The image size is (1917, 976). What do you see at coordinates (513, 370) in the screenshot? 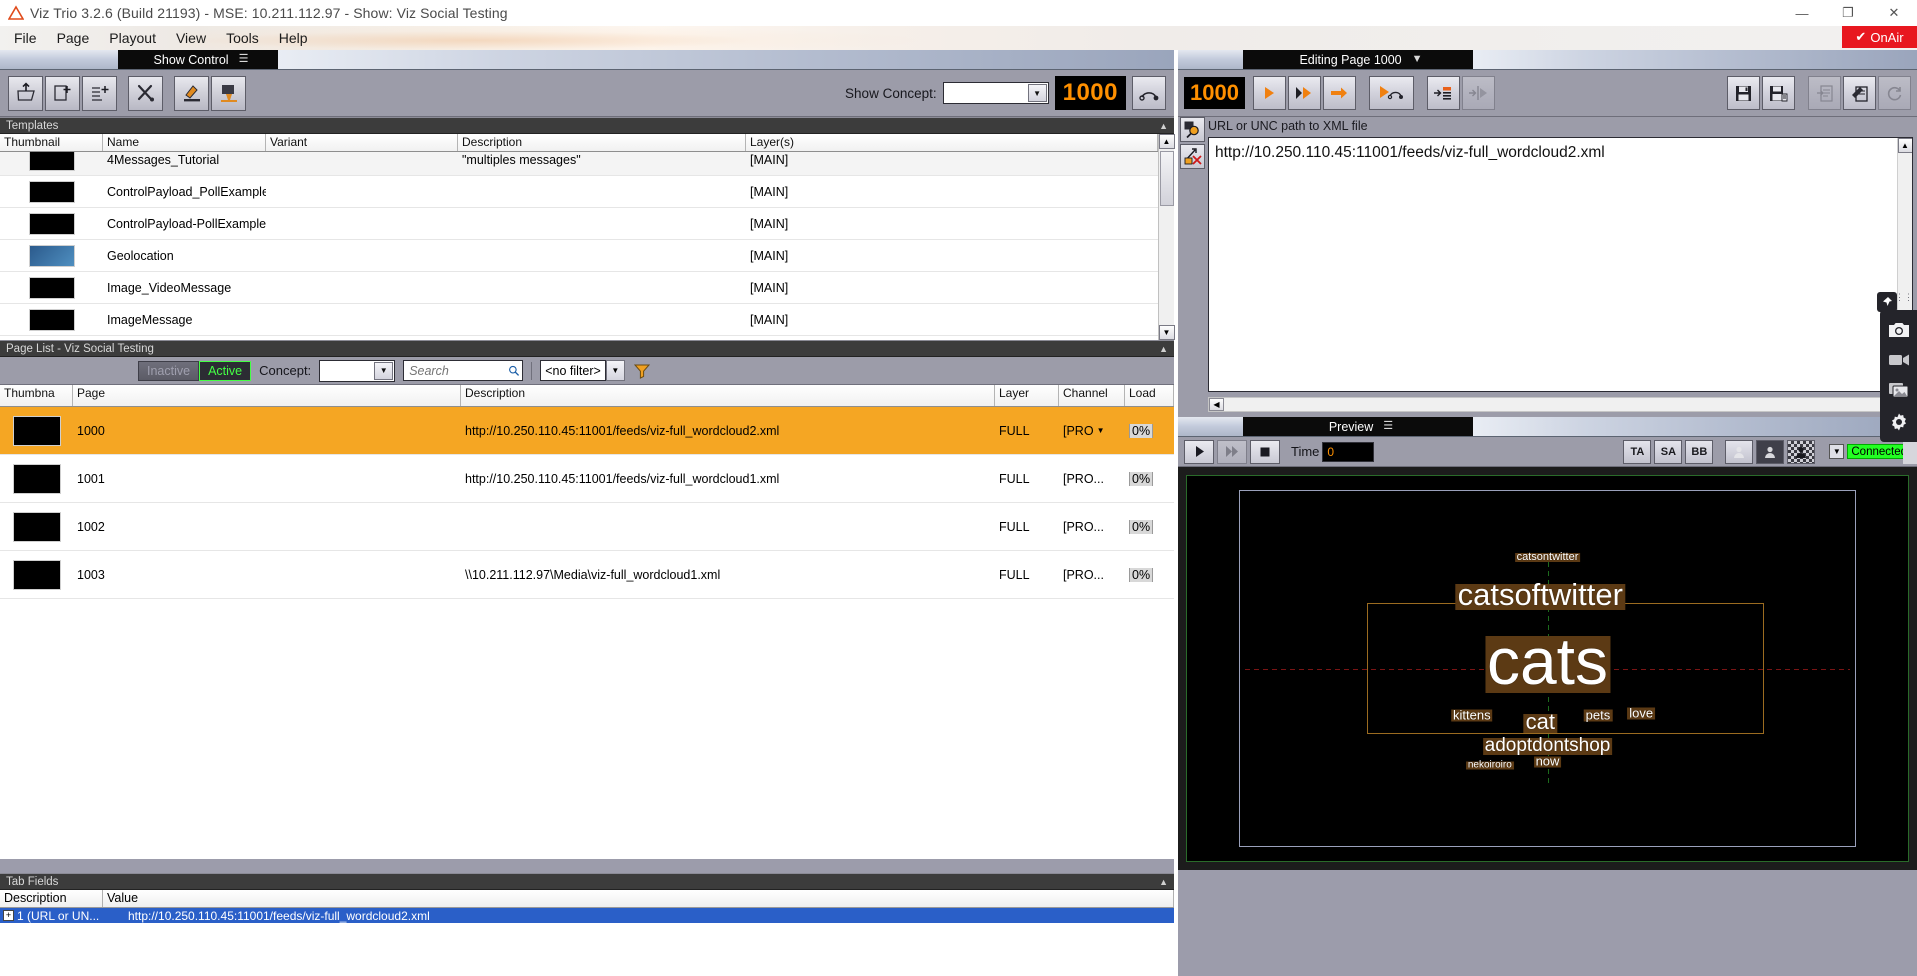
I see `magnifier-icon` at bounding box center [513, 370].